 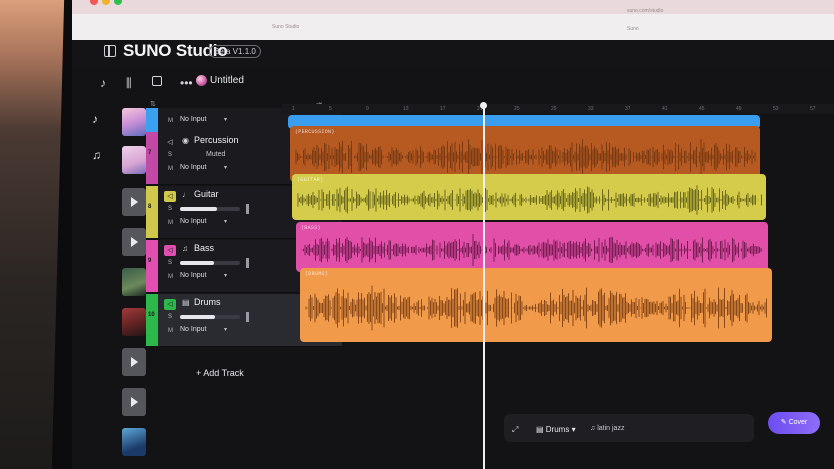 What do you see at coordinates (558, 109) in the screenshot?
I see `timeline-ruler: 1 5 9 13 17 21 25 29 33 37 41 45 49 53 57` at bounding box center [558, 109].